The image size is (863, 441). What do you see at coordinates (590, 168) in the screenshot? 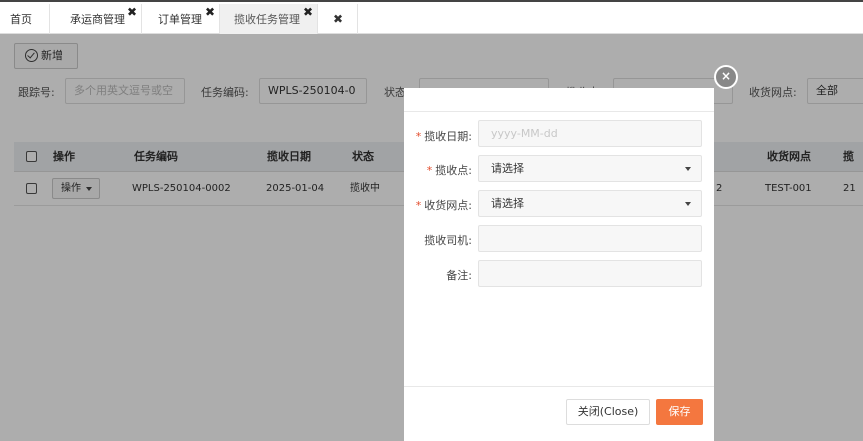
I see `pickup-point-select: 请选择` at bounding box center [590, 168].